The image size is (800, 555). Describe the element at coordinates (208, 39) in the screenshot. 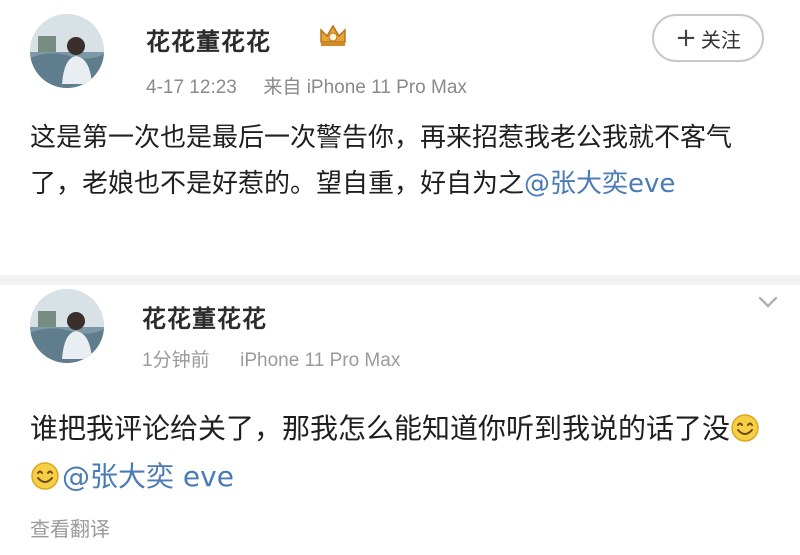

I see `post-author-name: 花花董花花` at that location.